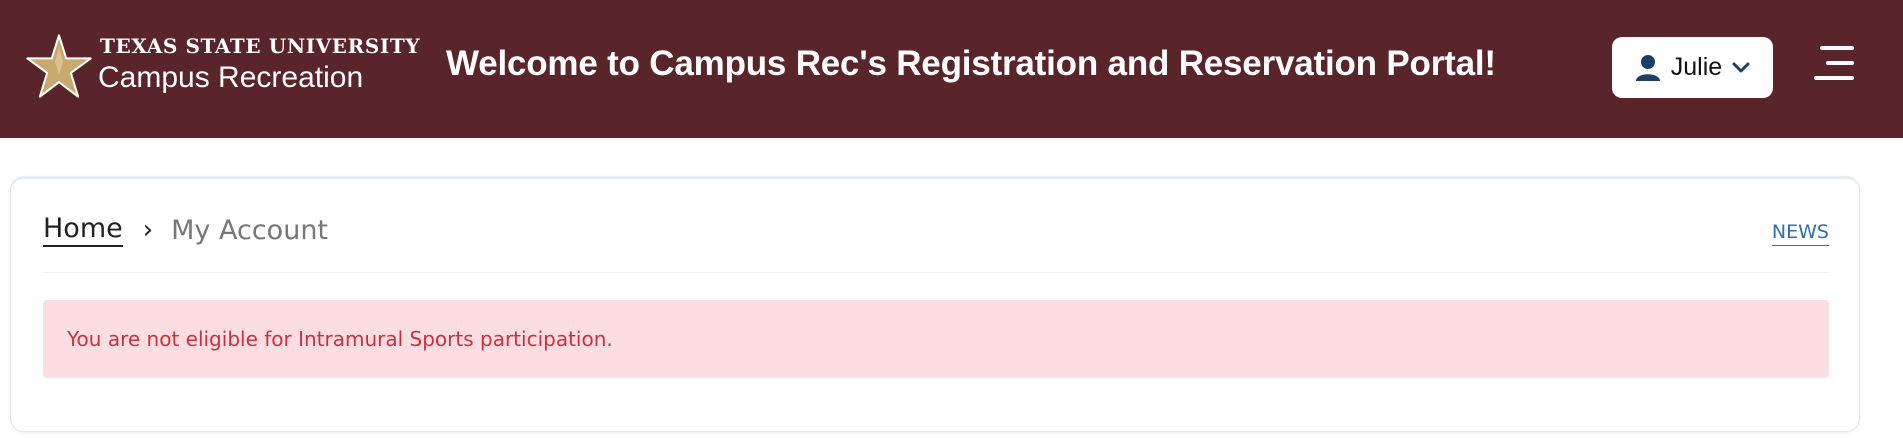  I want to click on department-name: Campus Recreation, so click(231, 77).